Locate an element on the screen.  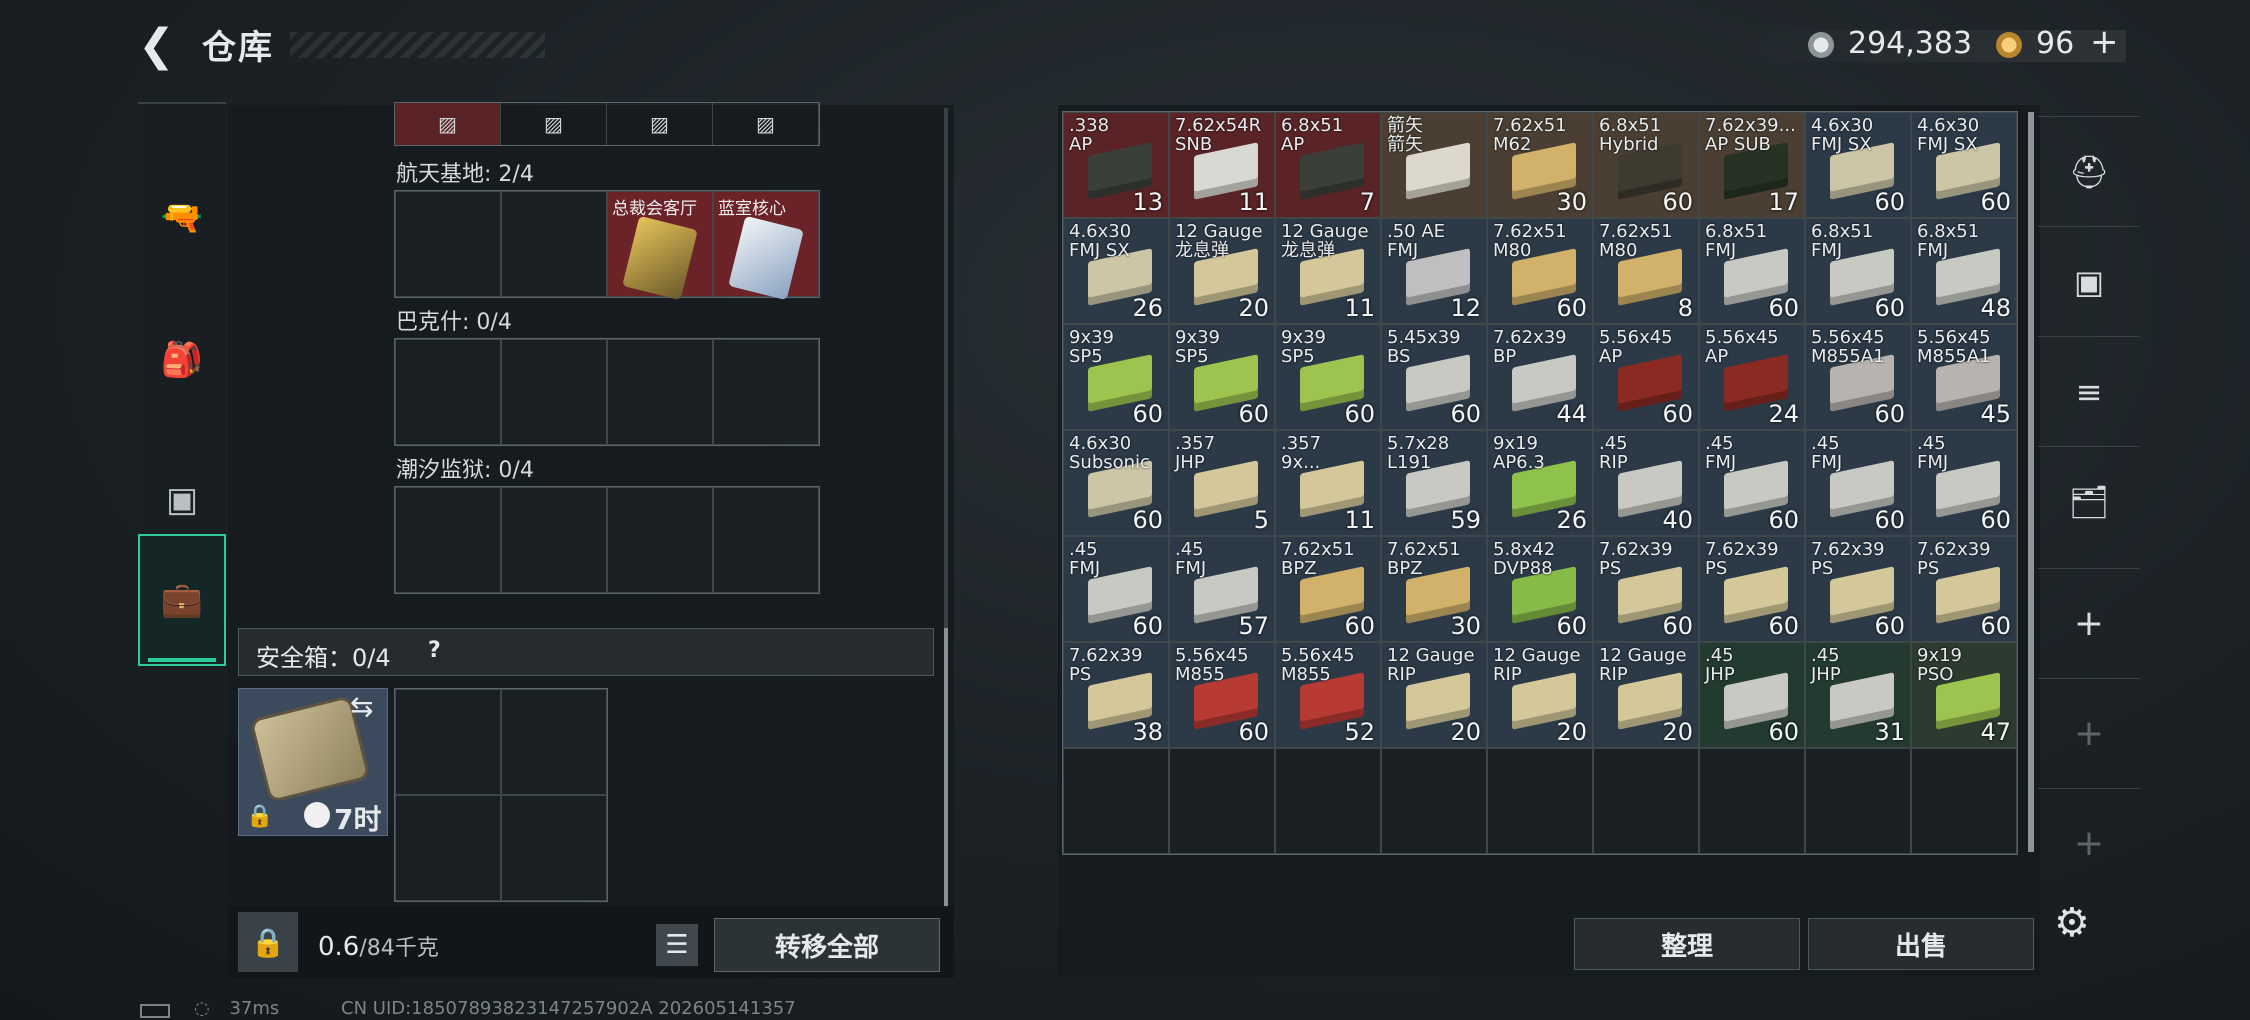
add-currency-button: + is located at coordinates (2104, 42).